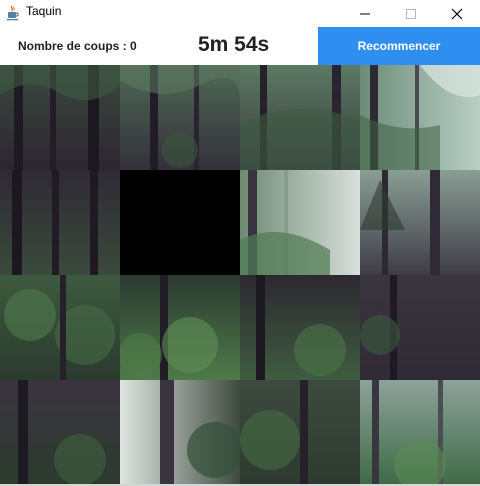  I want to click on timer-display: 5m 54s, so click(234, 44).